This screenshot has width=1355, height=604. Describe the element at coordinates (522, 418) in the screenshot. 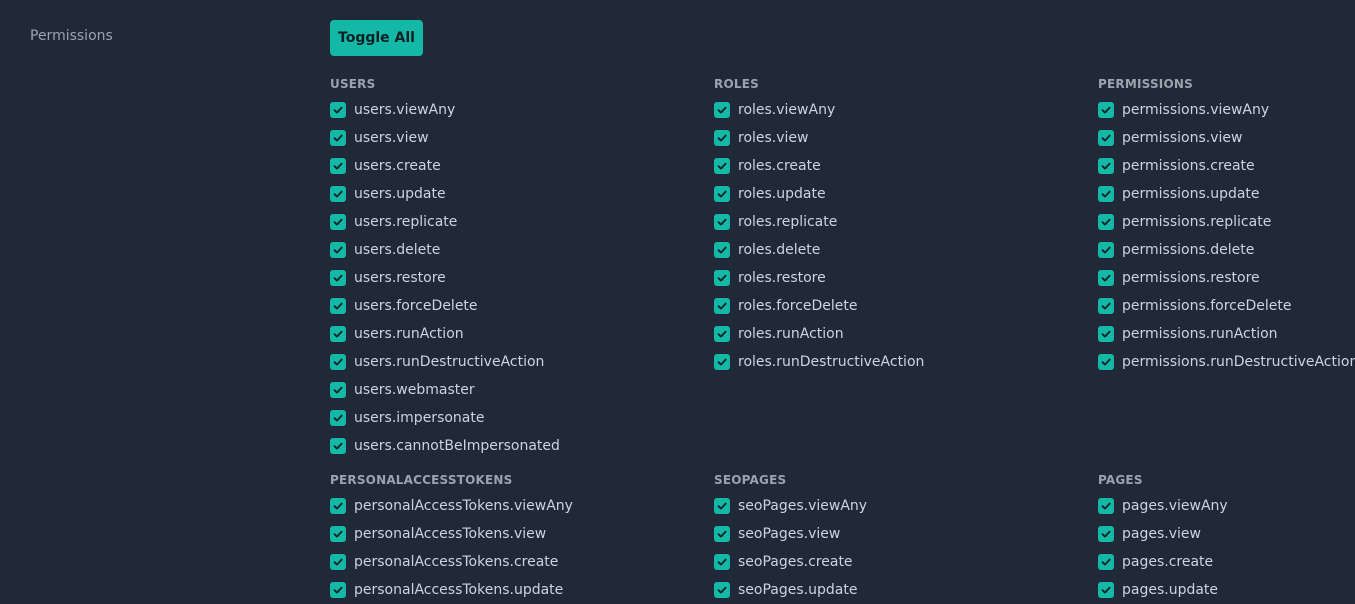

I see `permission-item: users.impersonate` at that location.